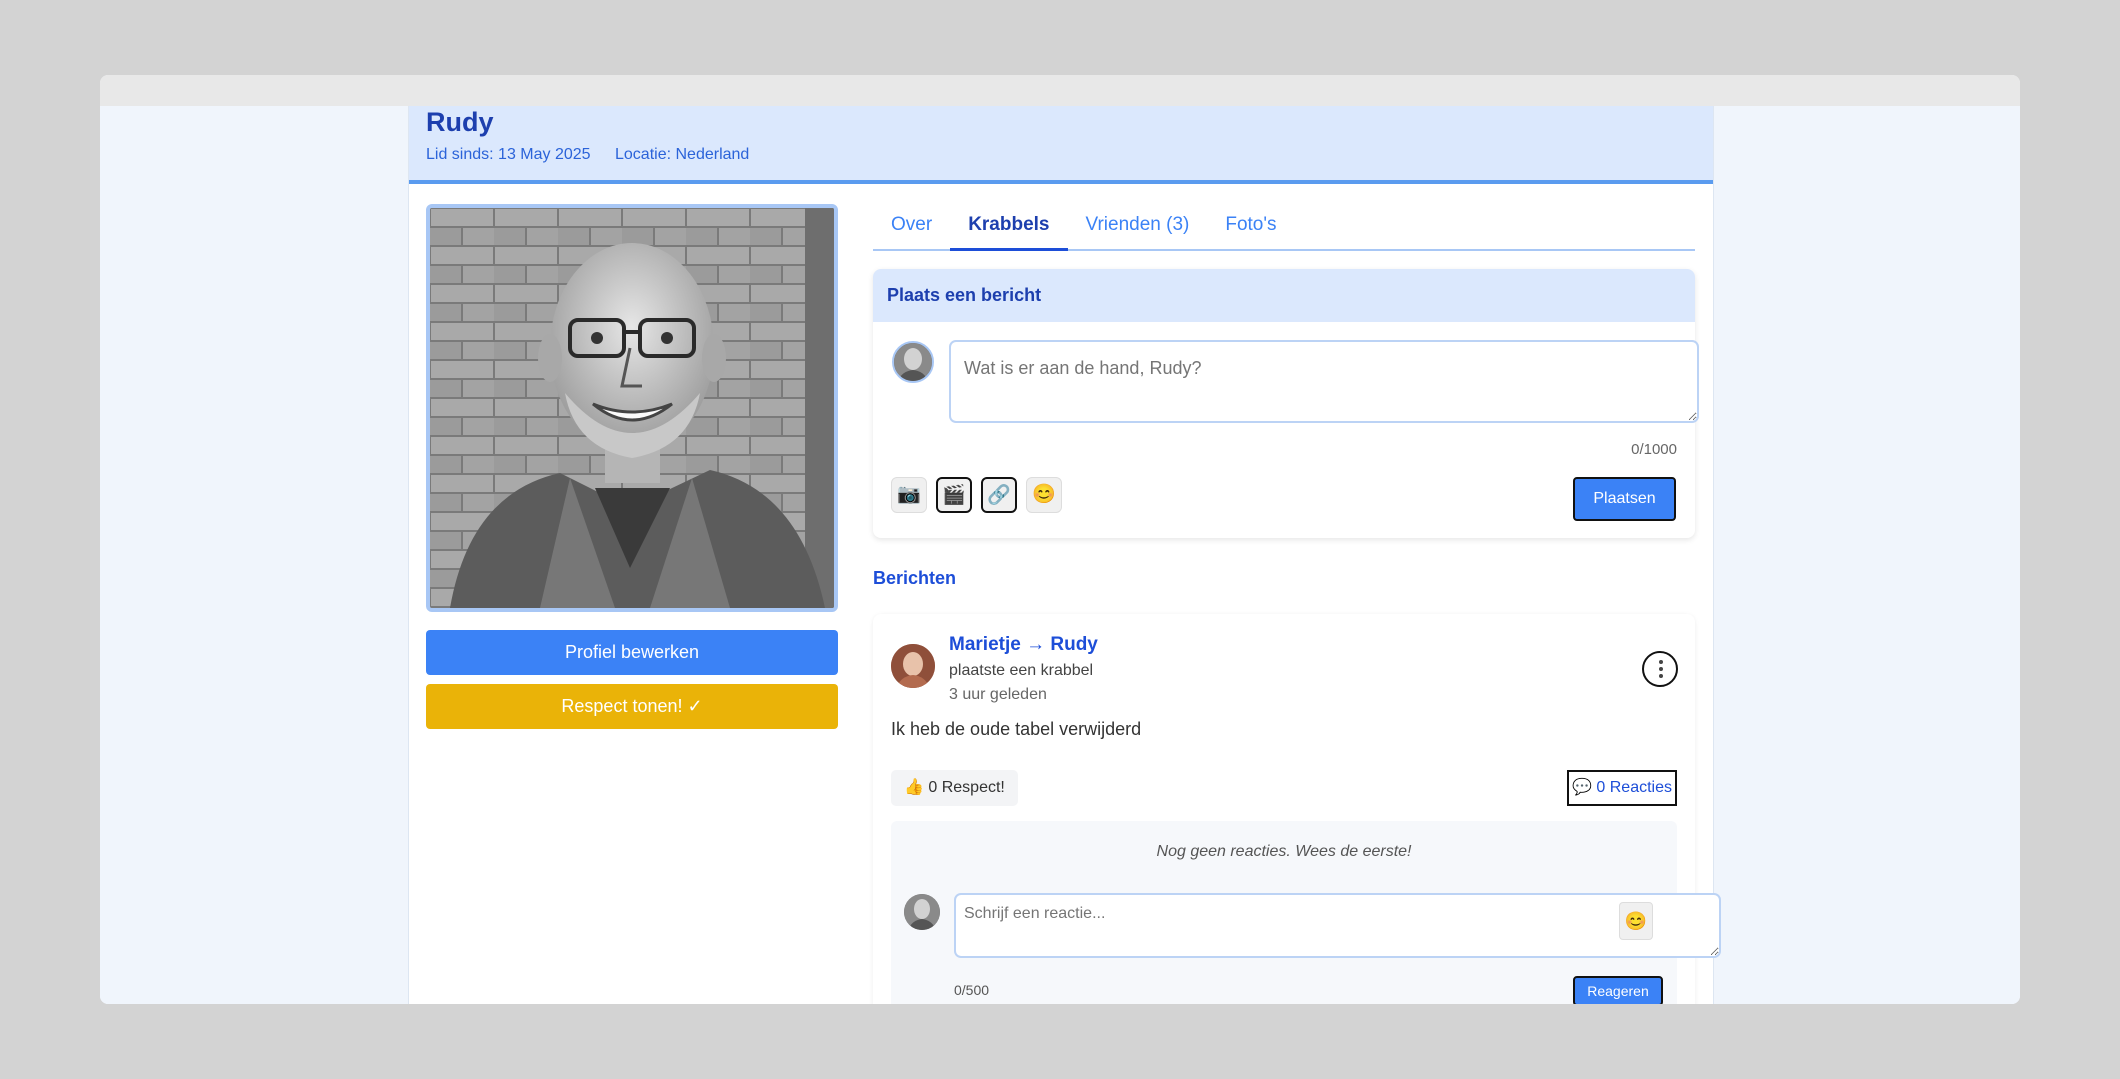  Describe the element at coordinates (1016, 729) in the screenshot. I see `message-text: Ik heb de oude tabel verwijderd` at that location.